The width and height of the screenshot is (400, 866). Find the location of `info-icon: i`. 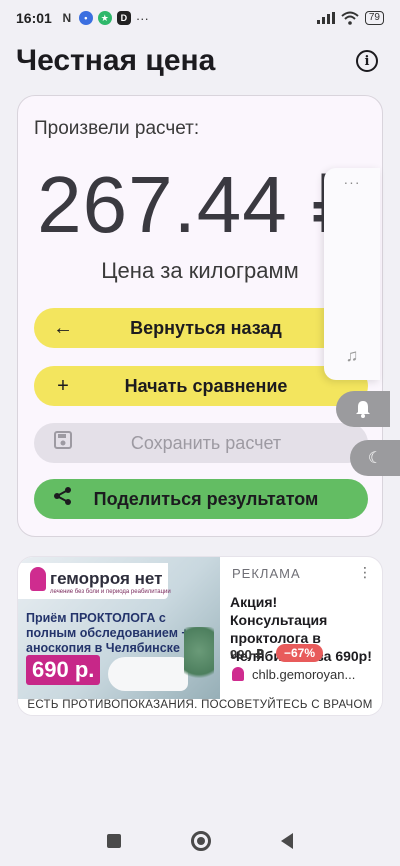

info-icon: i is located at coordinates (367, 61).